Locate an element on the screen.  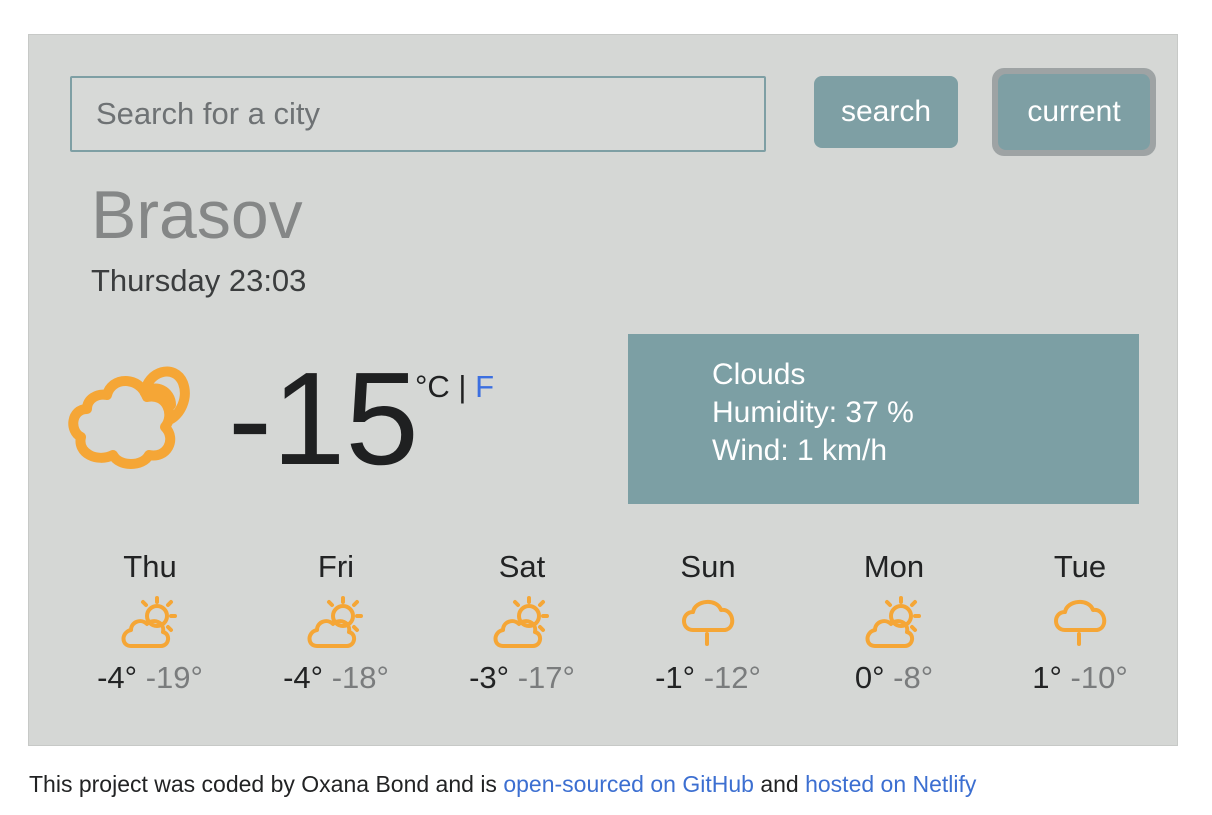
forecast-day: Sat -3° -17° is located at coordinates (522, 622).